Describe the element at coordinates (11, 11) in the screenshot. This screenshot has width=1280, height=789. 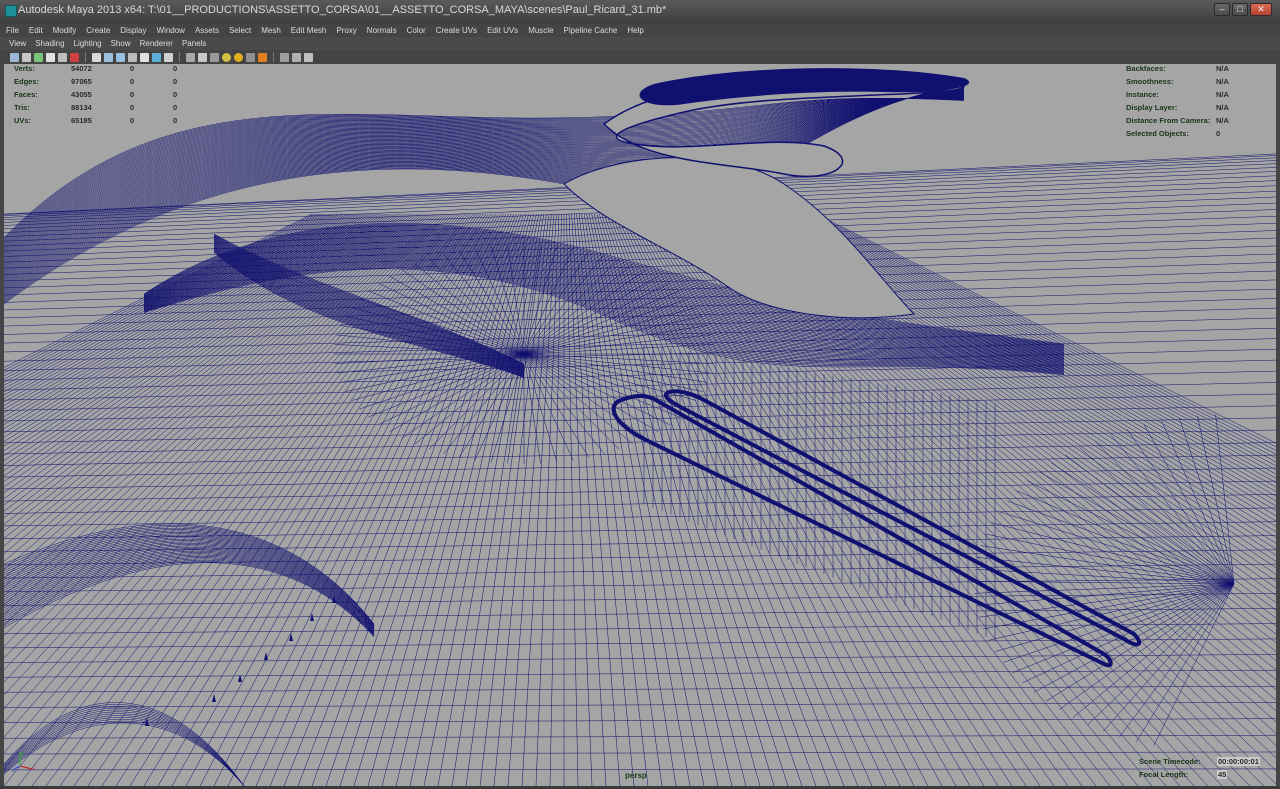
I see `maya-app-icon` at that location.